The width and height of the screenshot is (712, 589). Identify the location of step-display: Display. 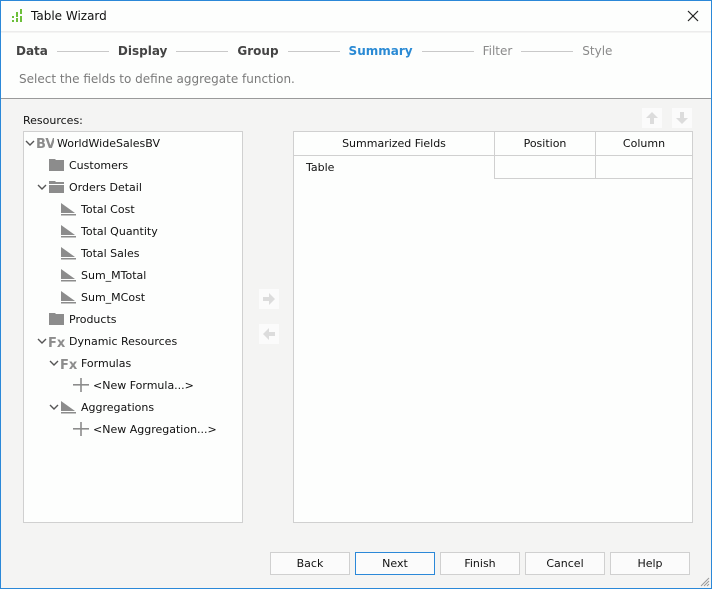
(142, 51).